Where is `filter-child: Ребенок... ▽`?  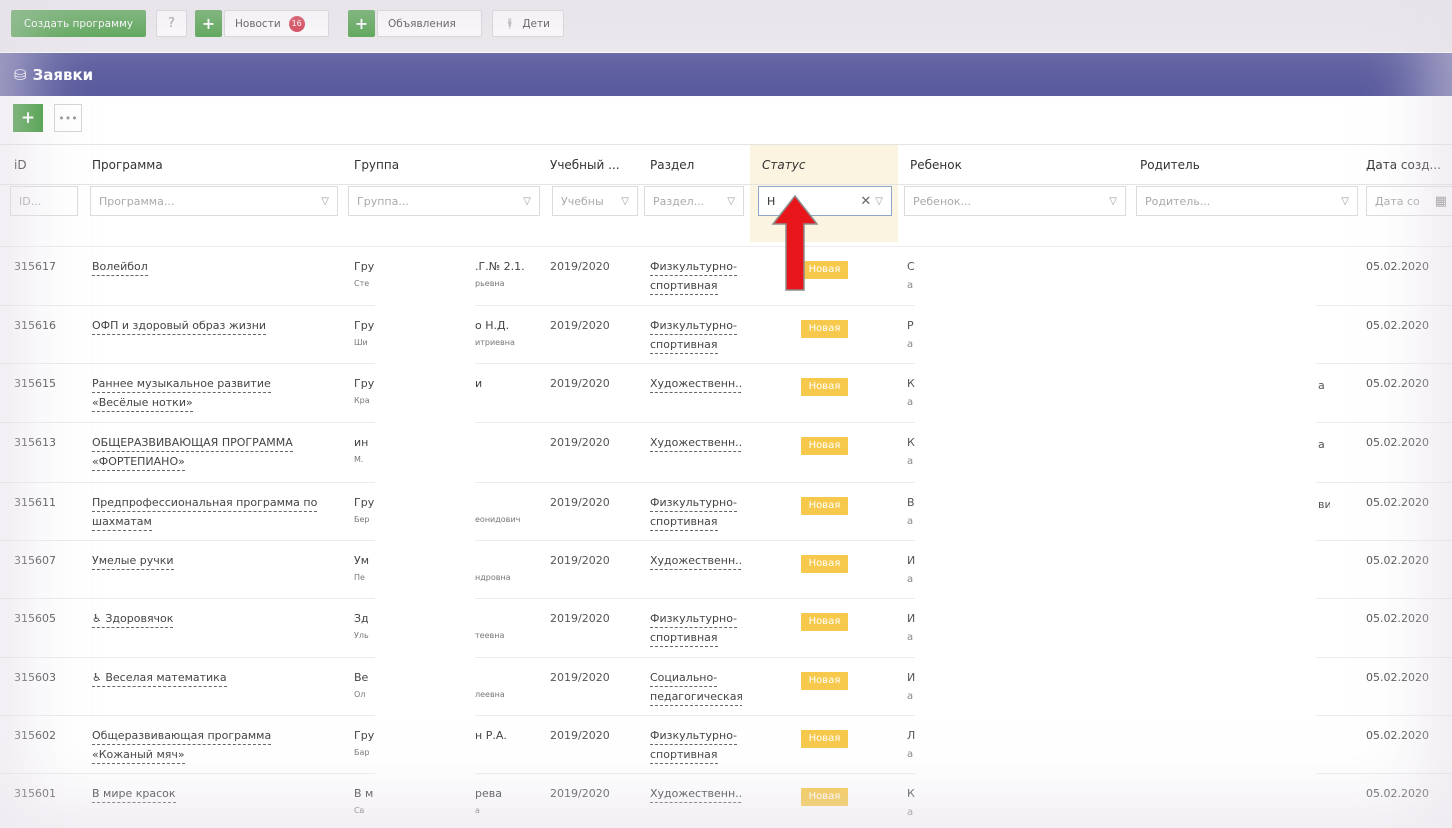
filter-child: Ребенок... ▽ is located at coordinates (1015, 201).